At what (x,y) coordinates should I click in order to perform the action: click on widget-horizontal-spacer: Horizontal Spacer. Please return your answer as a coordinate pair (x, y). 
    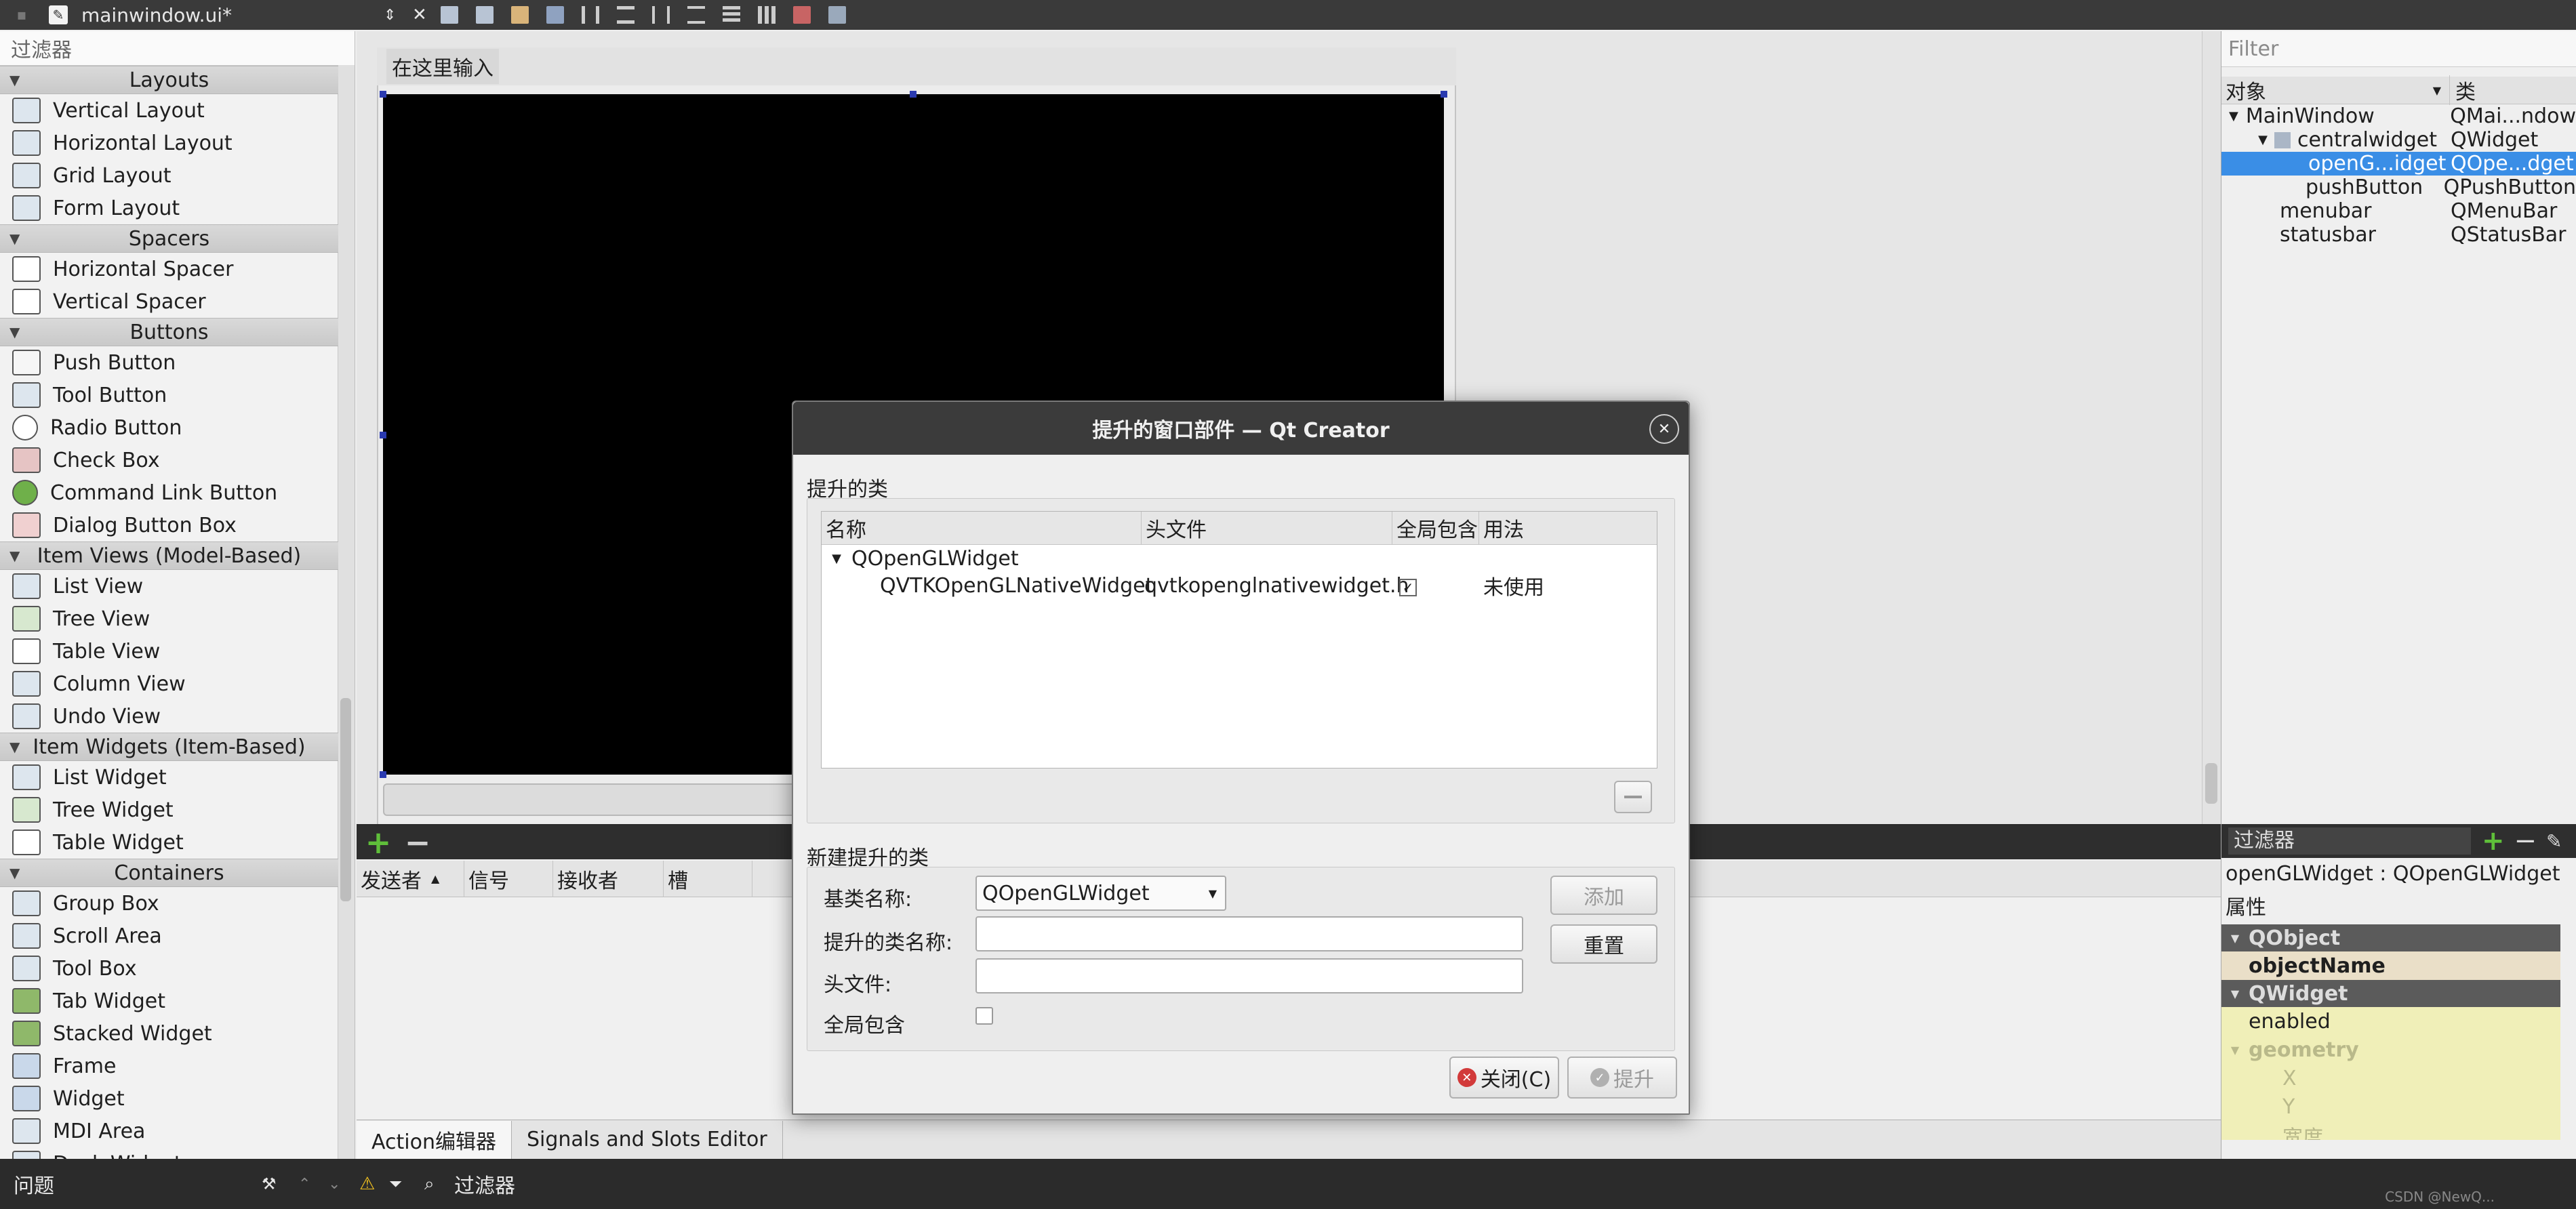
    Looking at the image, I should click on (177, 269).